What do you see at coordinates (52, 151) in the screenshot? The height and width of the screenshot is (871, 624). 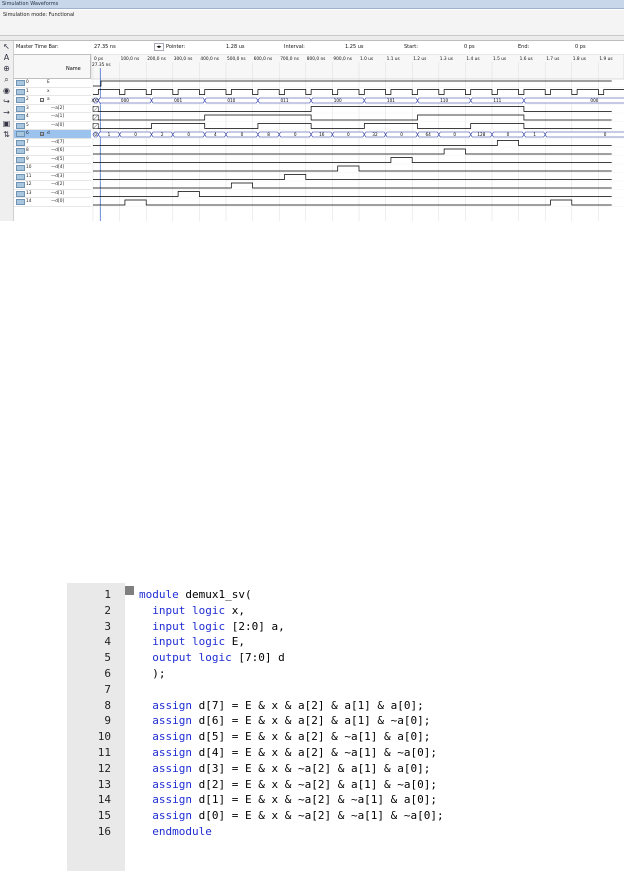 I see `signal-row-d6: 8 —d[6]` at bounding box center [52, 151].